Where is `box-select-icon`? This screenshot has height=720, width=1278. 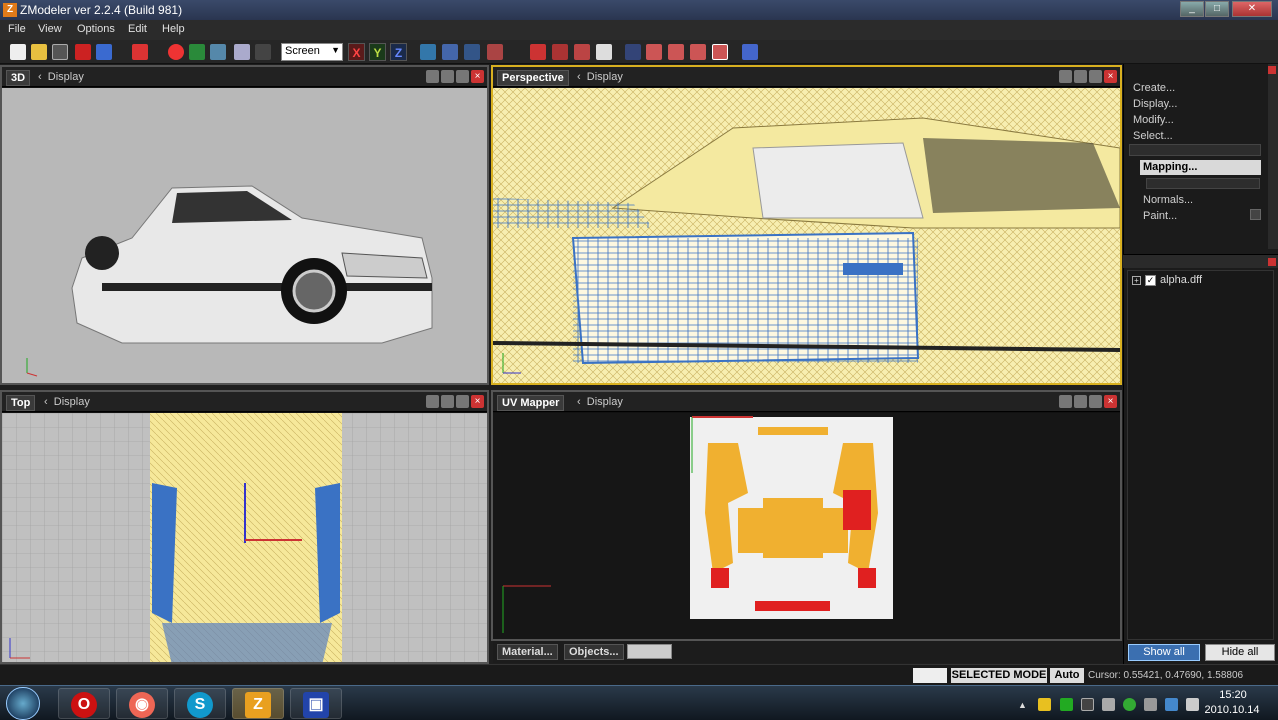
box-select-icon is located at coordinates (654, 52).